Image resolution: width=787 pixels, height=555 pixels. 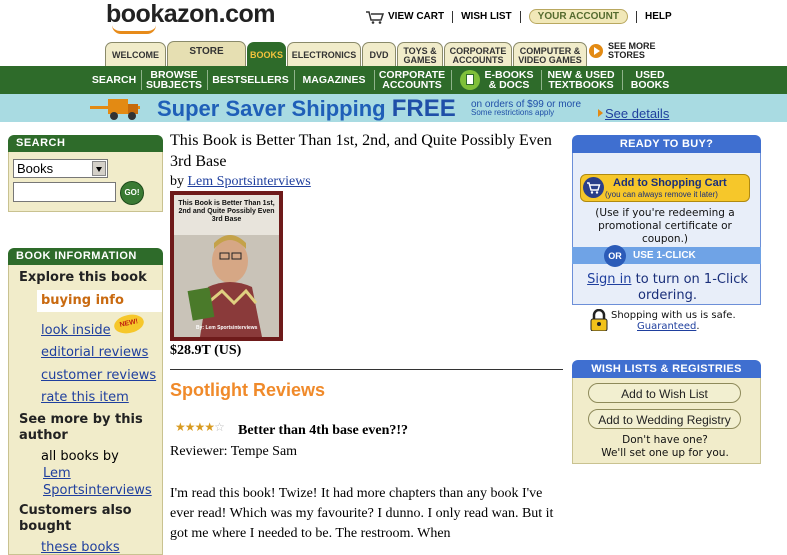 What do you see at coordinates (497, 80) in the screenshot?
I see `nav-ebooks-docs: E-BOOKS & DOCS` at bounding box center [497, 80].